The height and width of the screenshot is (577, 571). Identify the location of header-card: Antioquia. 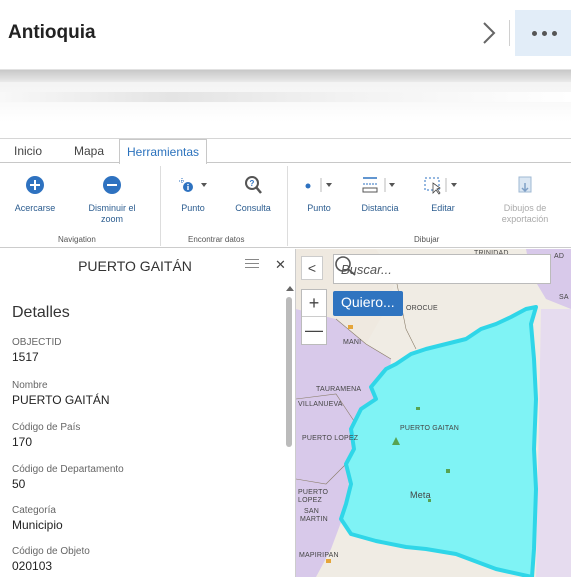
(285, 35).